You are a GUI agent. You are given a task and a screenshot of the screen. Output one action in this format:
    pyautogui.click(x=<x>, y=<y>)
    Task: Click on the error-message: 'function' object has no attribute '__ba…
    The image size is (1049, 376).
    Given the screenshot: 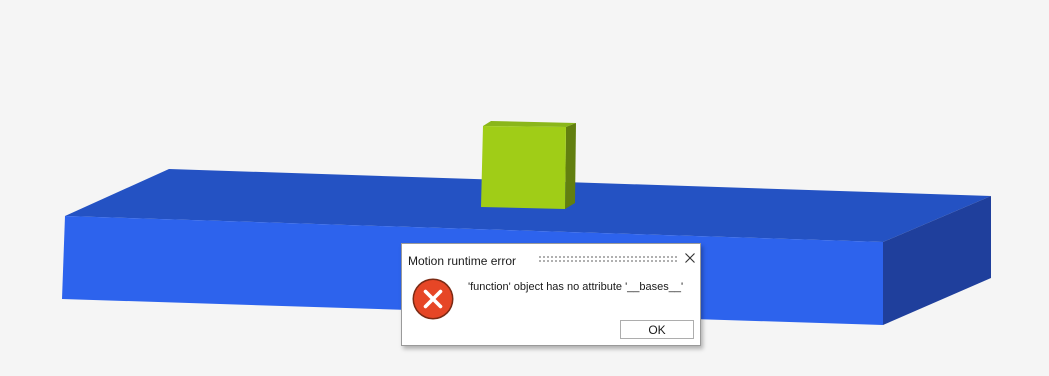 What is the action you would take?
    pyautogui.click(x=576, y=287)
    